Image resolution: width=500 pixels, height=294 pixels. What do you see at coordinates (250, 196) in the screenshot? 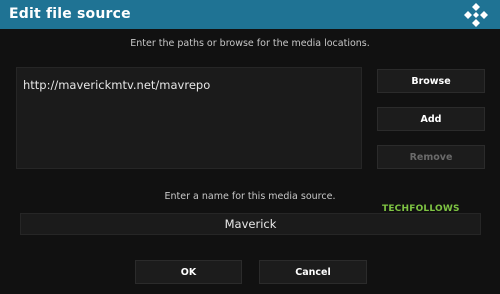
I see `name-instruction: Enter a name for this media source.` at bounding box center [250, 196].